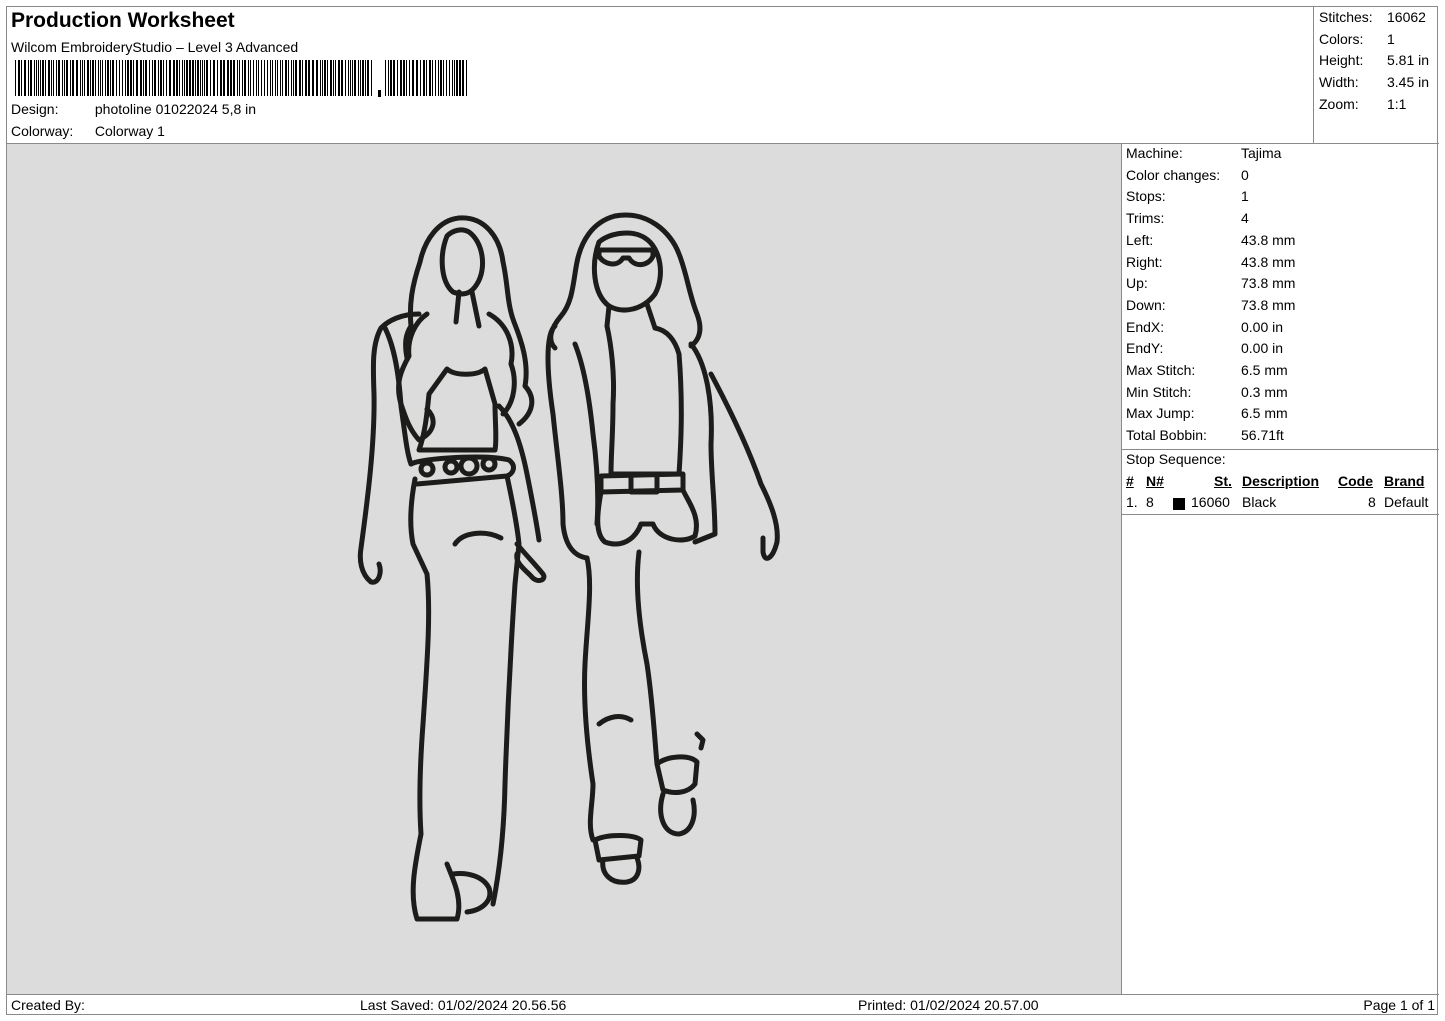 This screenshot has height=1021, width=1445. I want to click on machine-info-label: Max Stitch:, so click(1161, 370).